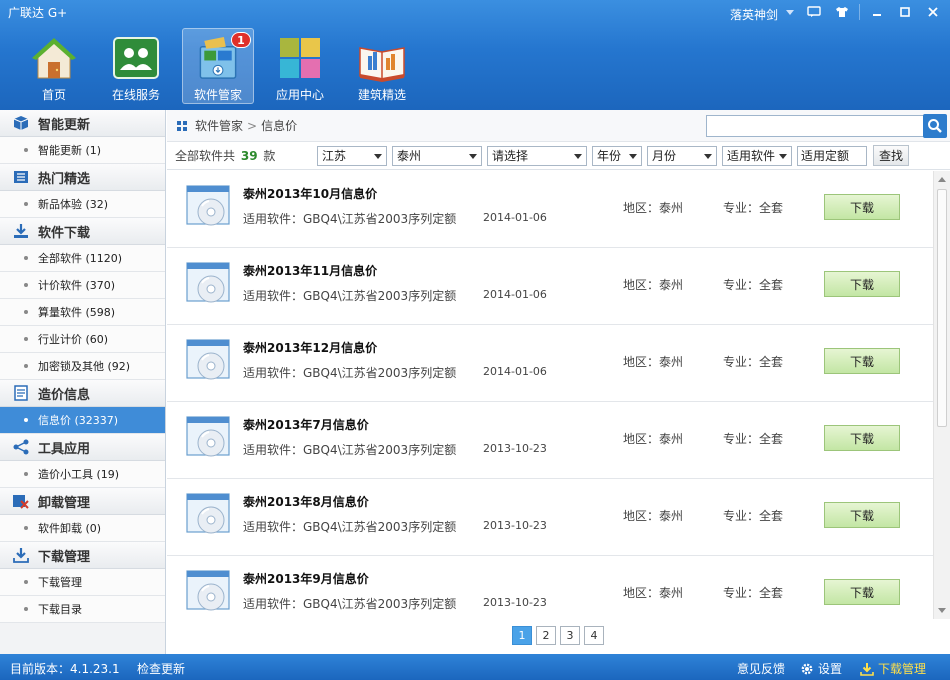 The height and width of the screenshot is (680, 950). I want to click on settings-link: 设置, so click(821, 668).